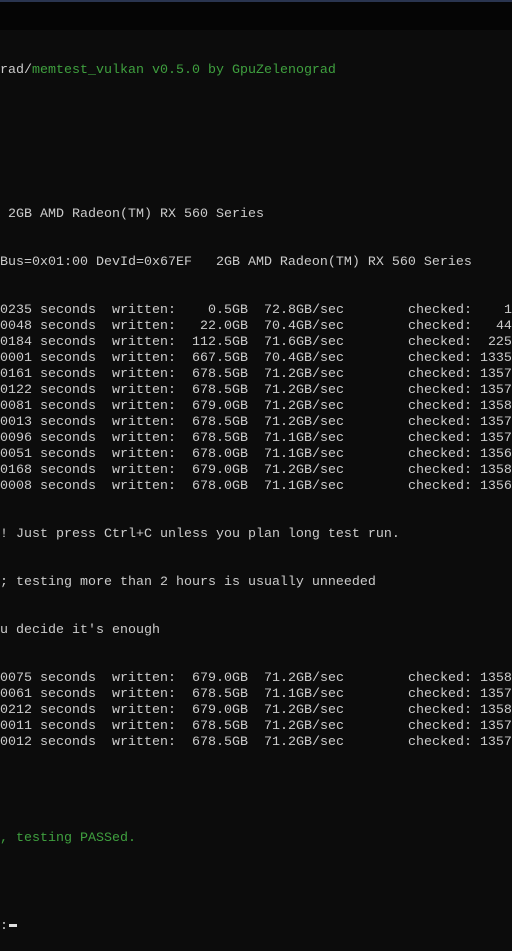  I want to click on row-seconds: 0048, so click(16, 326).